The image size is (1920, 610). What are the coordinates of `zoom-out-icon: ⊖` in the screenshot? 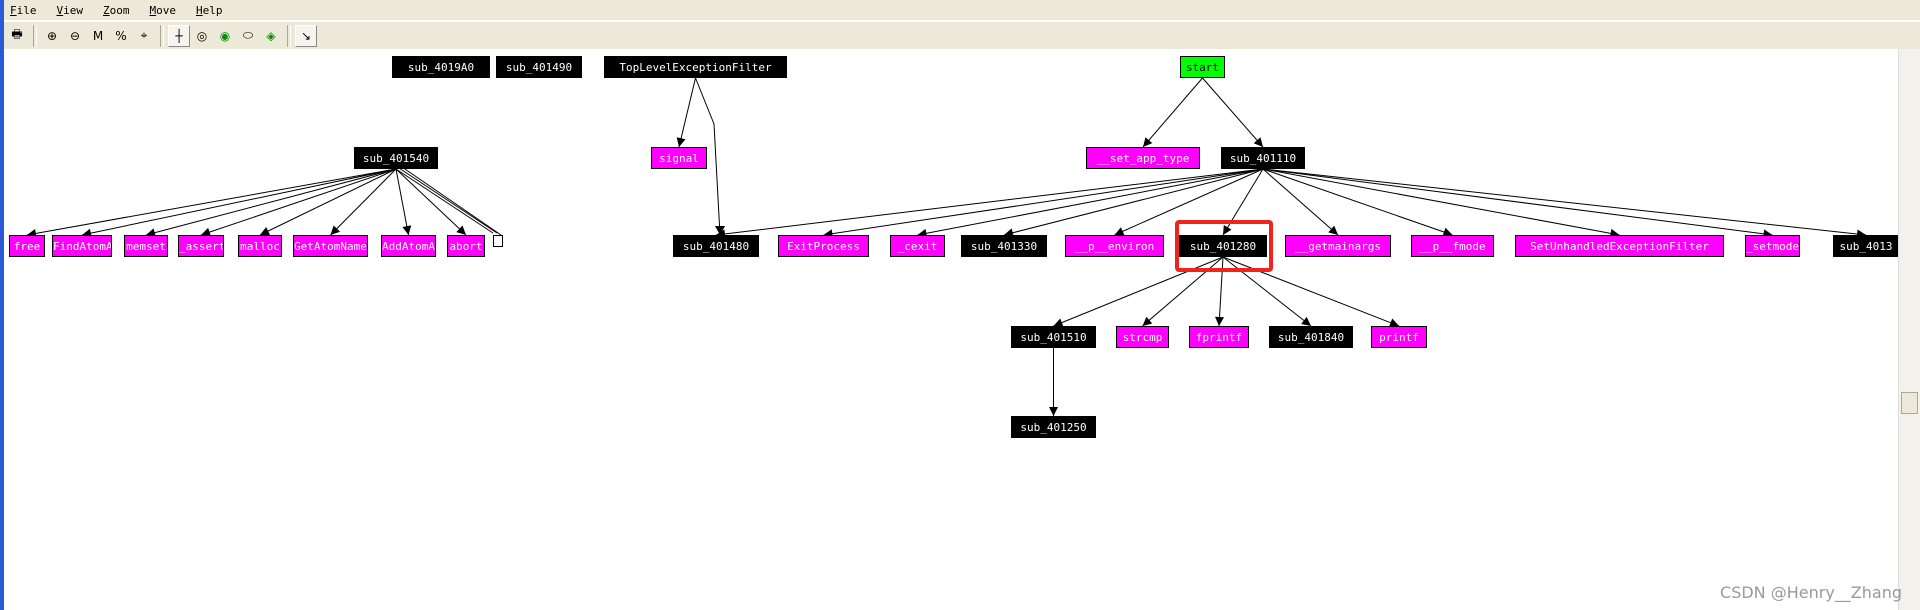 It's located at (75, 35).